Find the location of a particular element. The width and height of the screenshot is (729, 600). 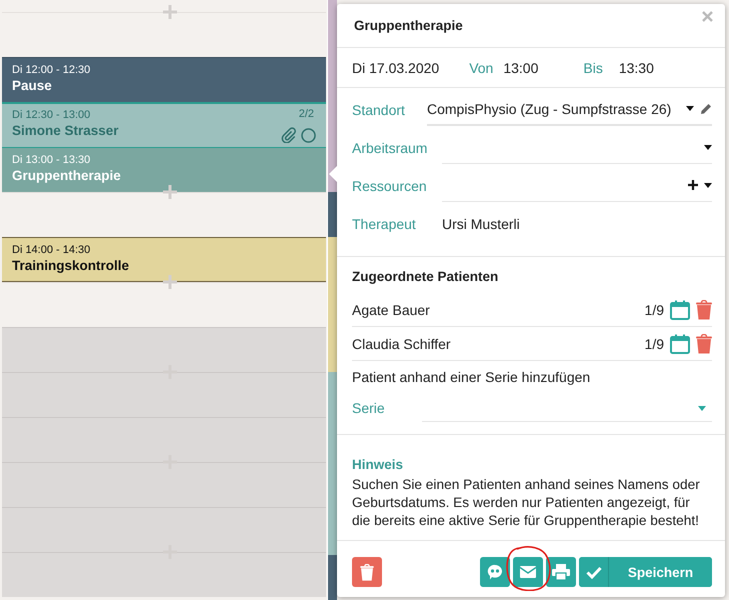

select-field: CompisPhysio (Zug - Sumpfstrasse 26) is located at coordinates (569, 112).